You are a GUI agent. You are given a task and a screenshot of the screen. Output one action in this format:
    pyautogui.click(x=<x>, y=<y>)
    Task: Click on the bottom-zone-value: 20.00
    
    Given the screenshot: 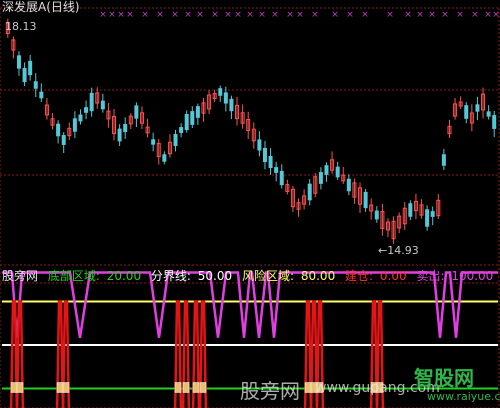 What is the action you would take?
    pyautogui.click(x=124, y=276)
    